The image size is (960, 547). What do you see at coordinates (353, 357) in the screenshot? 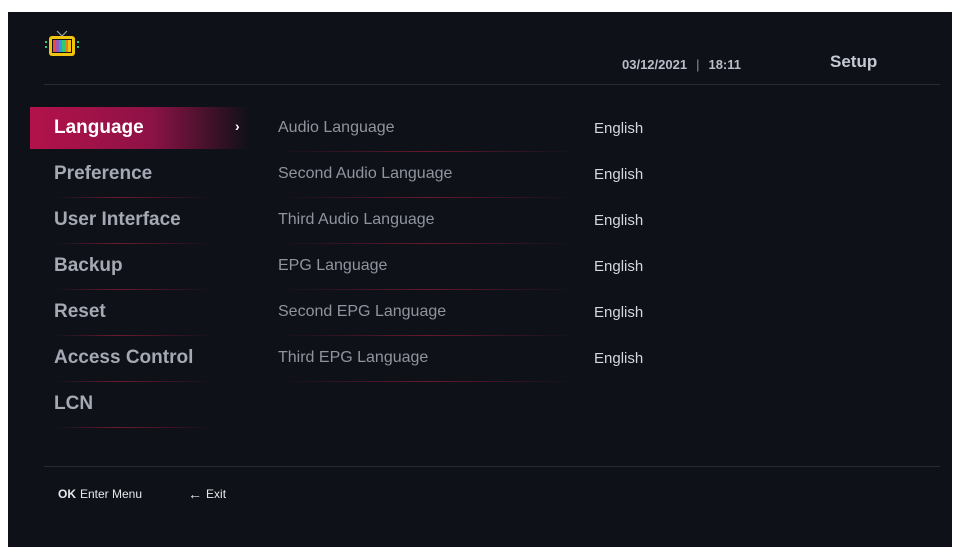
I see `setting-label: Third EPG Language` at bounding box center [353, 357].